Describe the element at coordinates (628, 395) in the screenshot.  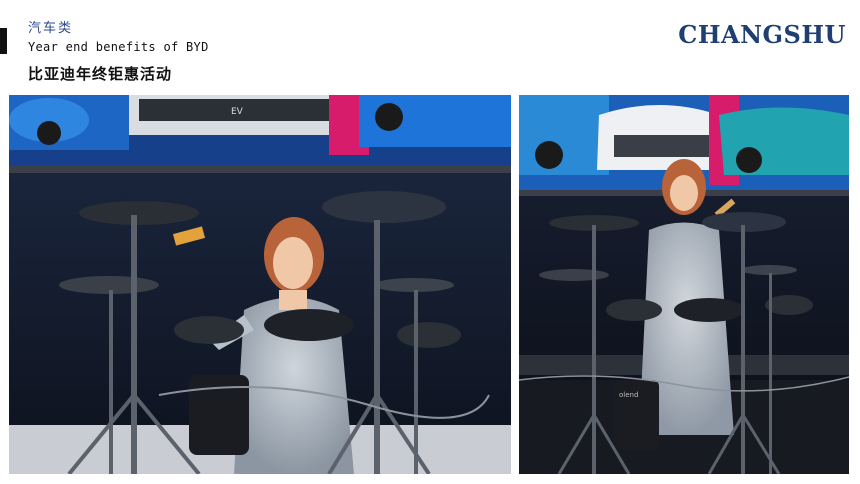
I see `drum-brand: olend` at that location.